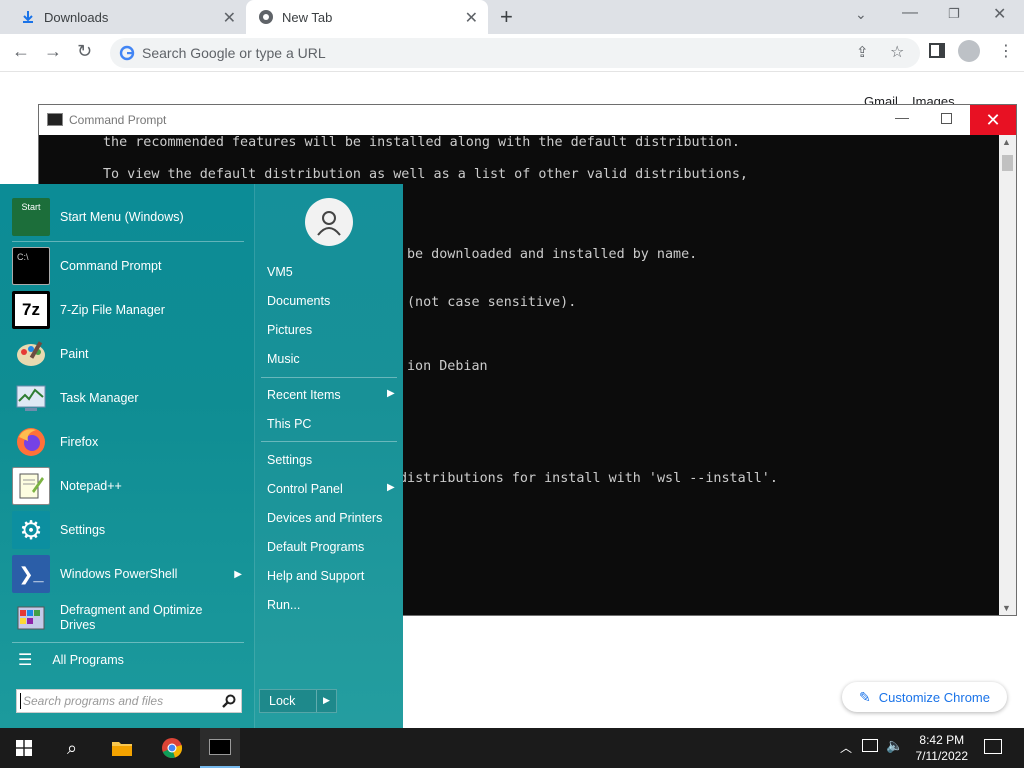 This screenshot has width=1024, height=768. What do you see at coordinates (512, 748) in the screenshot?
I see `taskbar: ⌕ ︿ 🔈 8:42 PM 7/11/2022` at bounding box center [512, 748].